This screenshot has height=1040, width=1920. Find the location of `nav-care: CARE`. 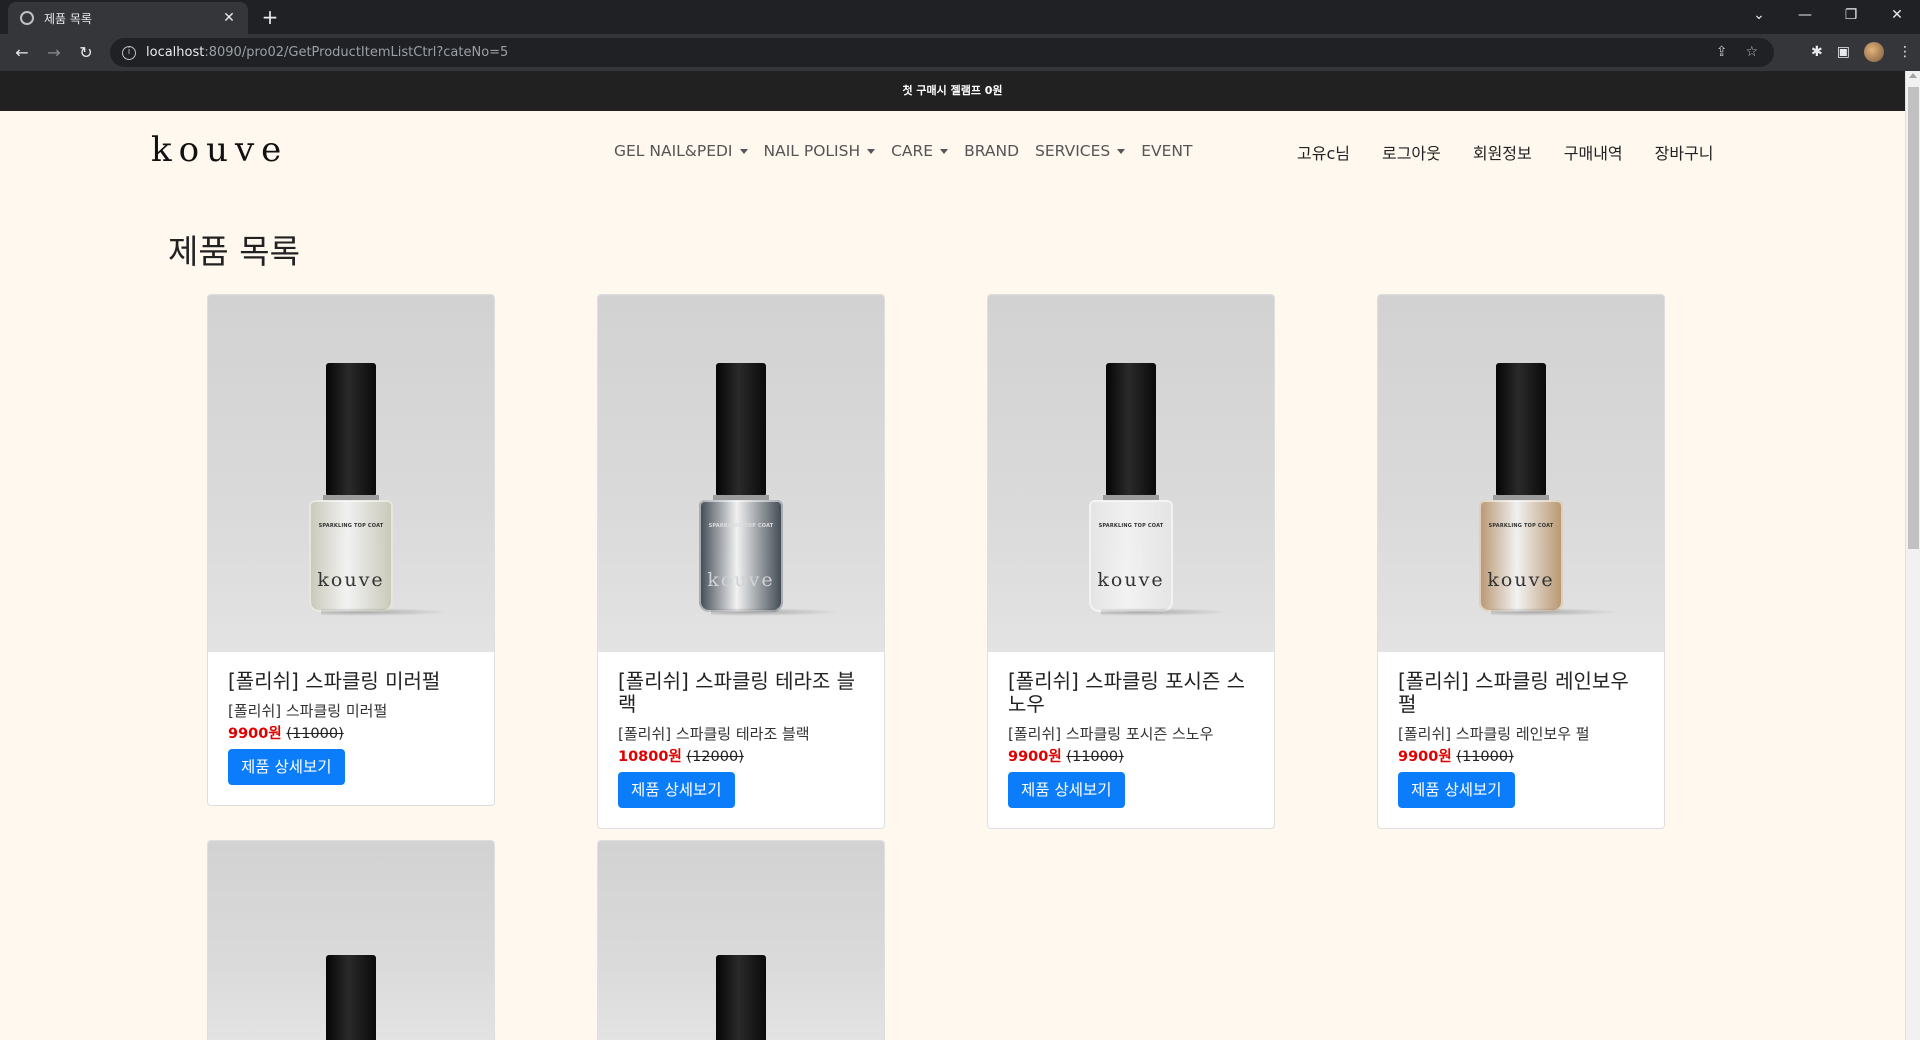

nav-care: CARE is located at coordinates (920, 151).